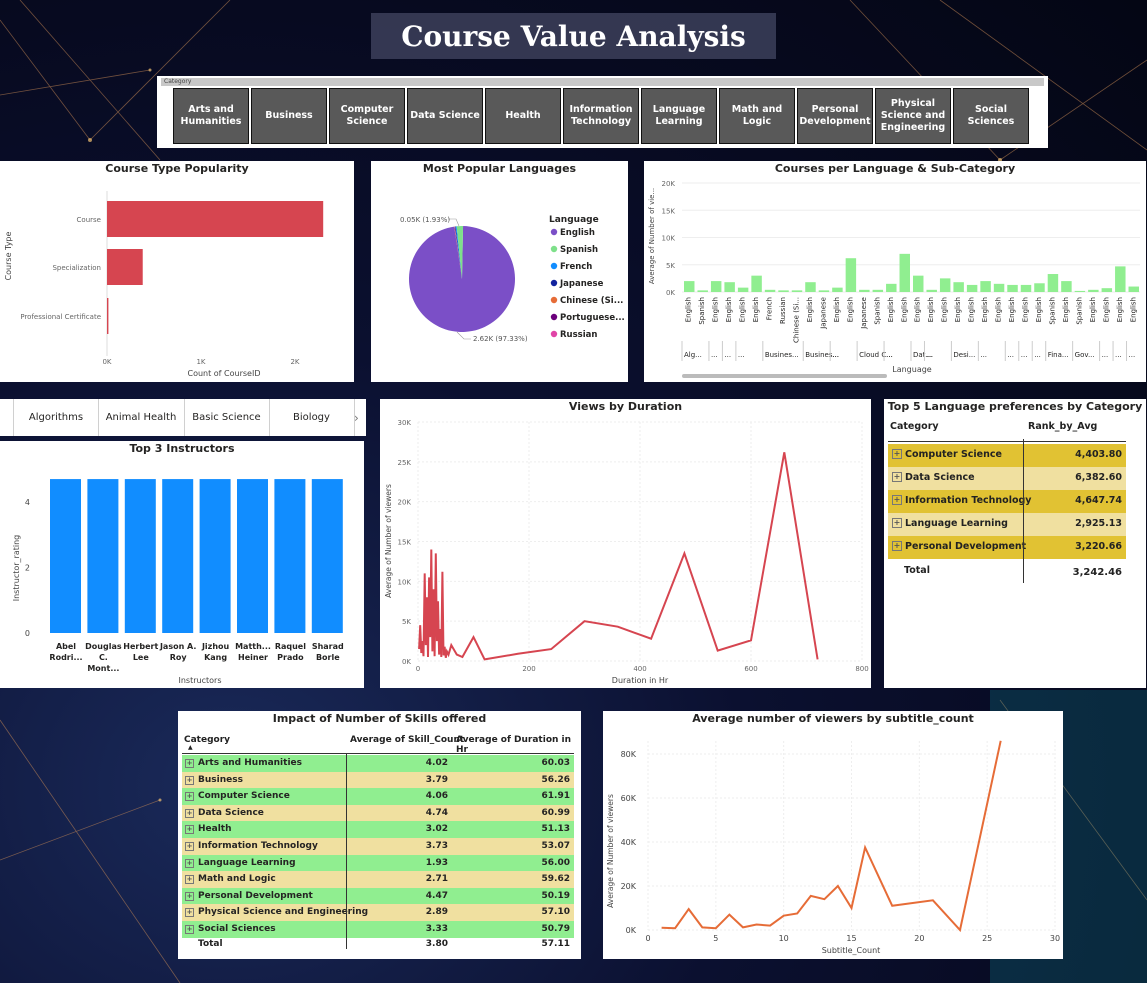 This screenshot has height=983, width=1147. What do you see at coordinates (378, 863) in the screenshot?
I see `table-row: + Language Learning 1.93 56.00` at bounding box center [378, 863].